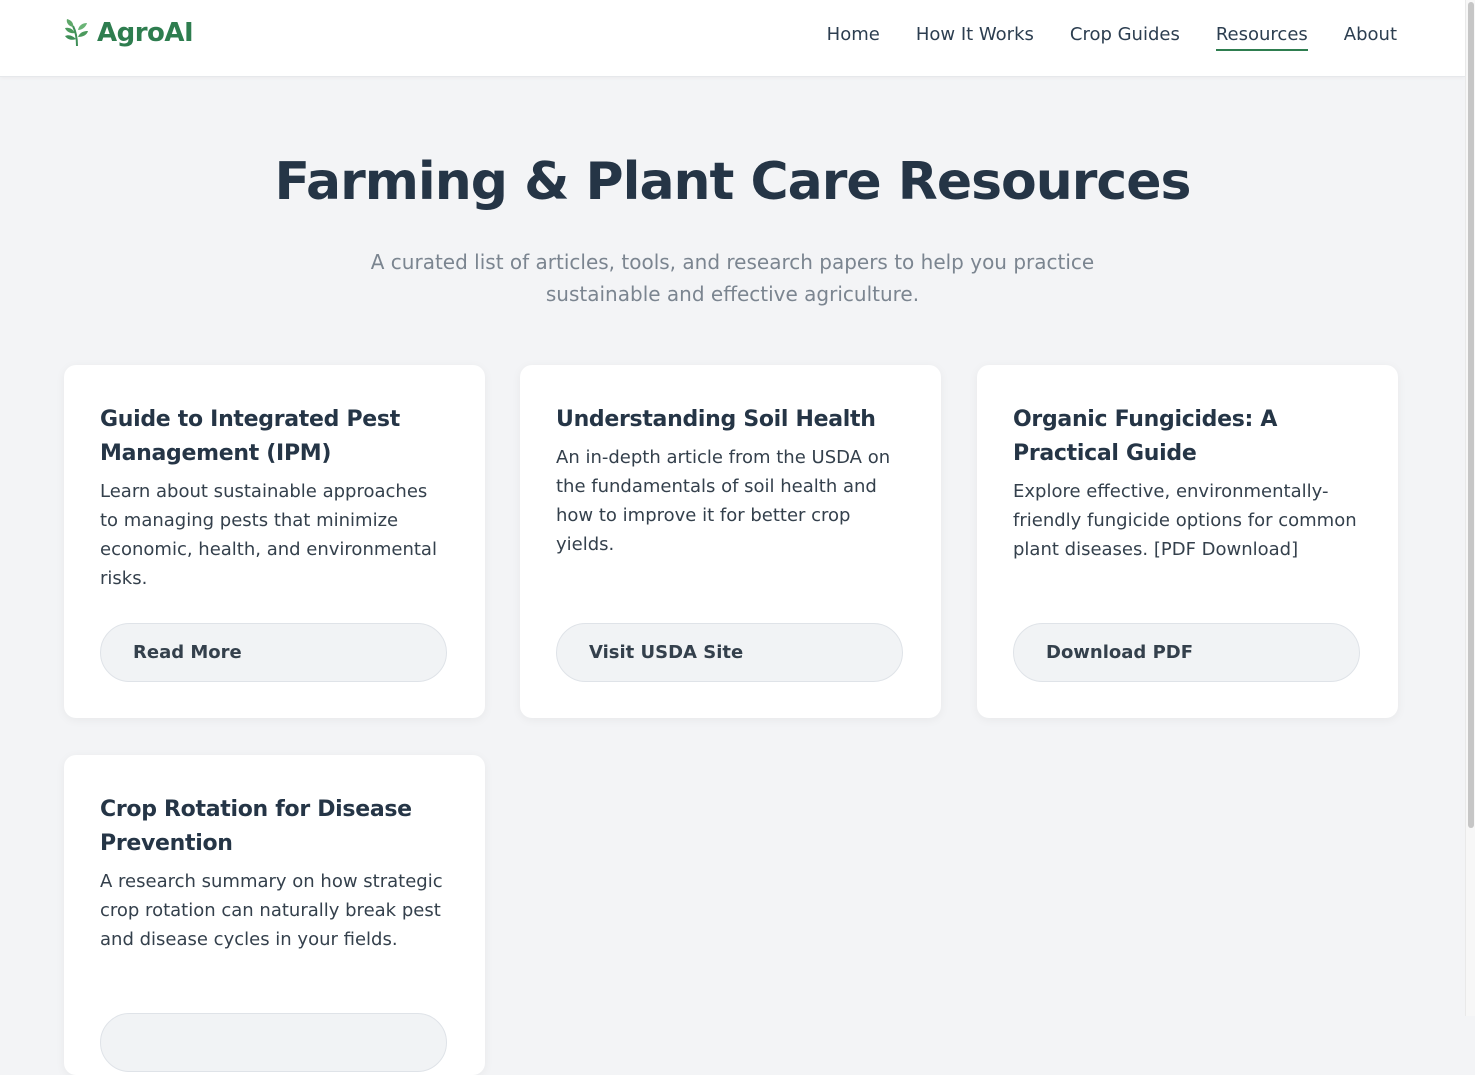 The image size is (1475, 1075). I want to click on card-button, so click(273, 1042).